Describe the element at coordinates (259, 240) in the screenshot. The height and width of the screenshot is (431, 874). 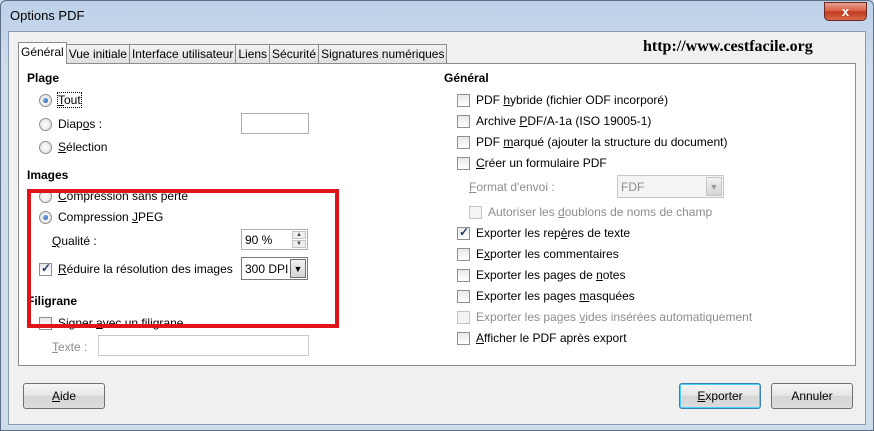
I see `qualite-value: 90 %` at that location.